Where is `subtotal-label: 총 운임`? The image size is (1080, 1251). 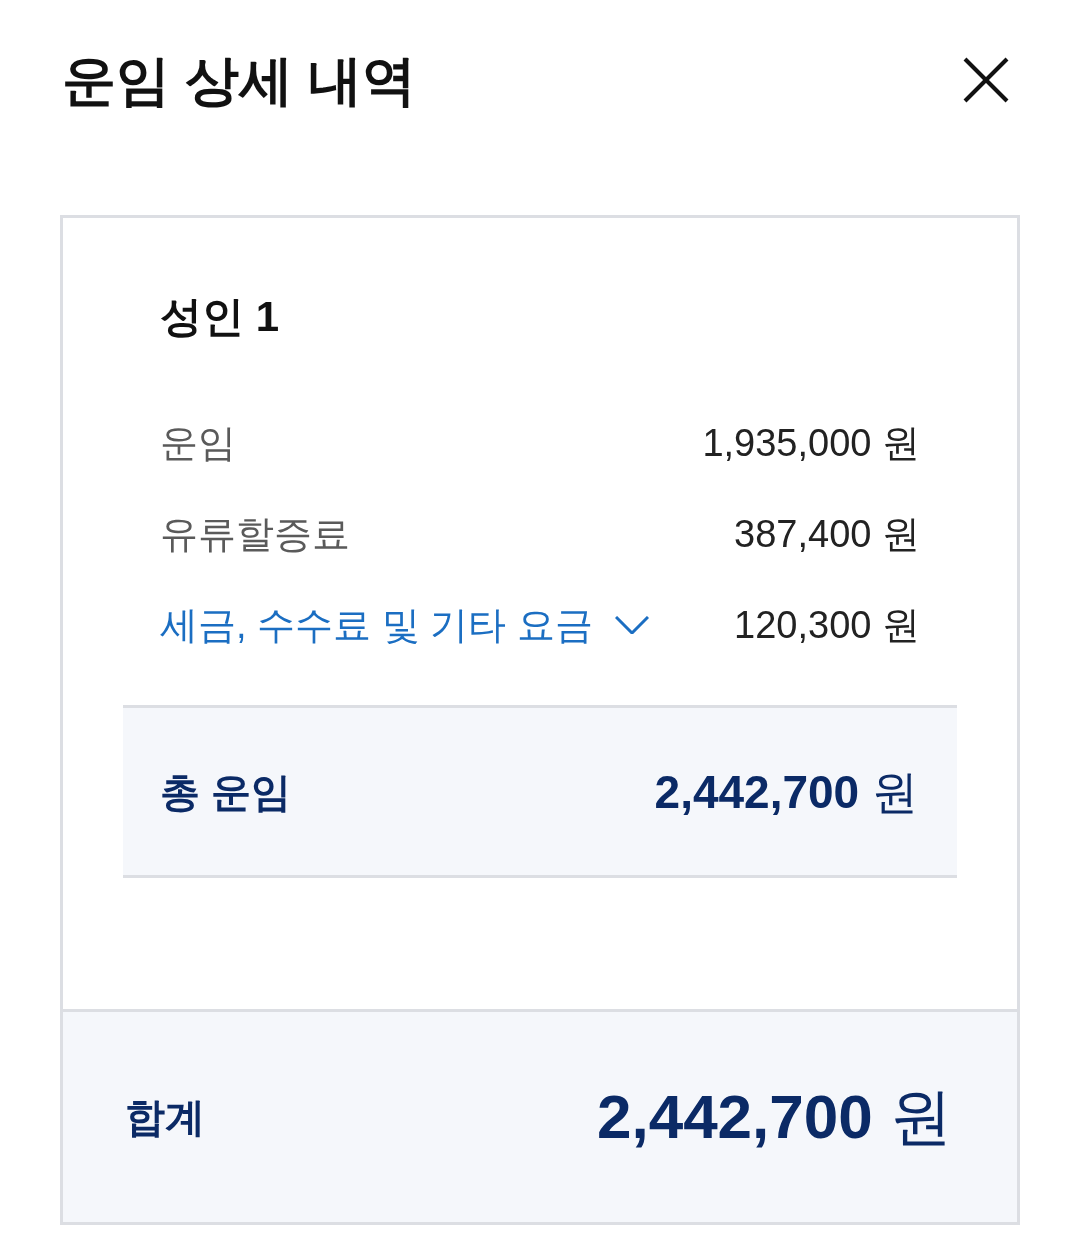
subtotal-label: 총 운임 is located at coordinates (226, 792).